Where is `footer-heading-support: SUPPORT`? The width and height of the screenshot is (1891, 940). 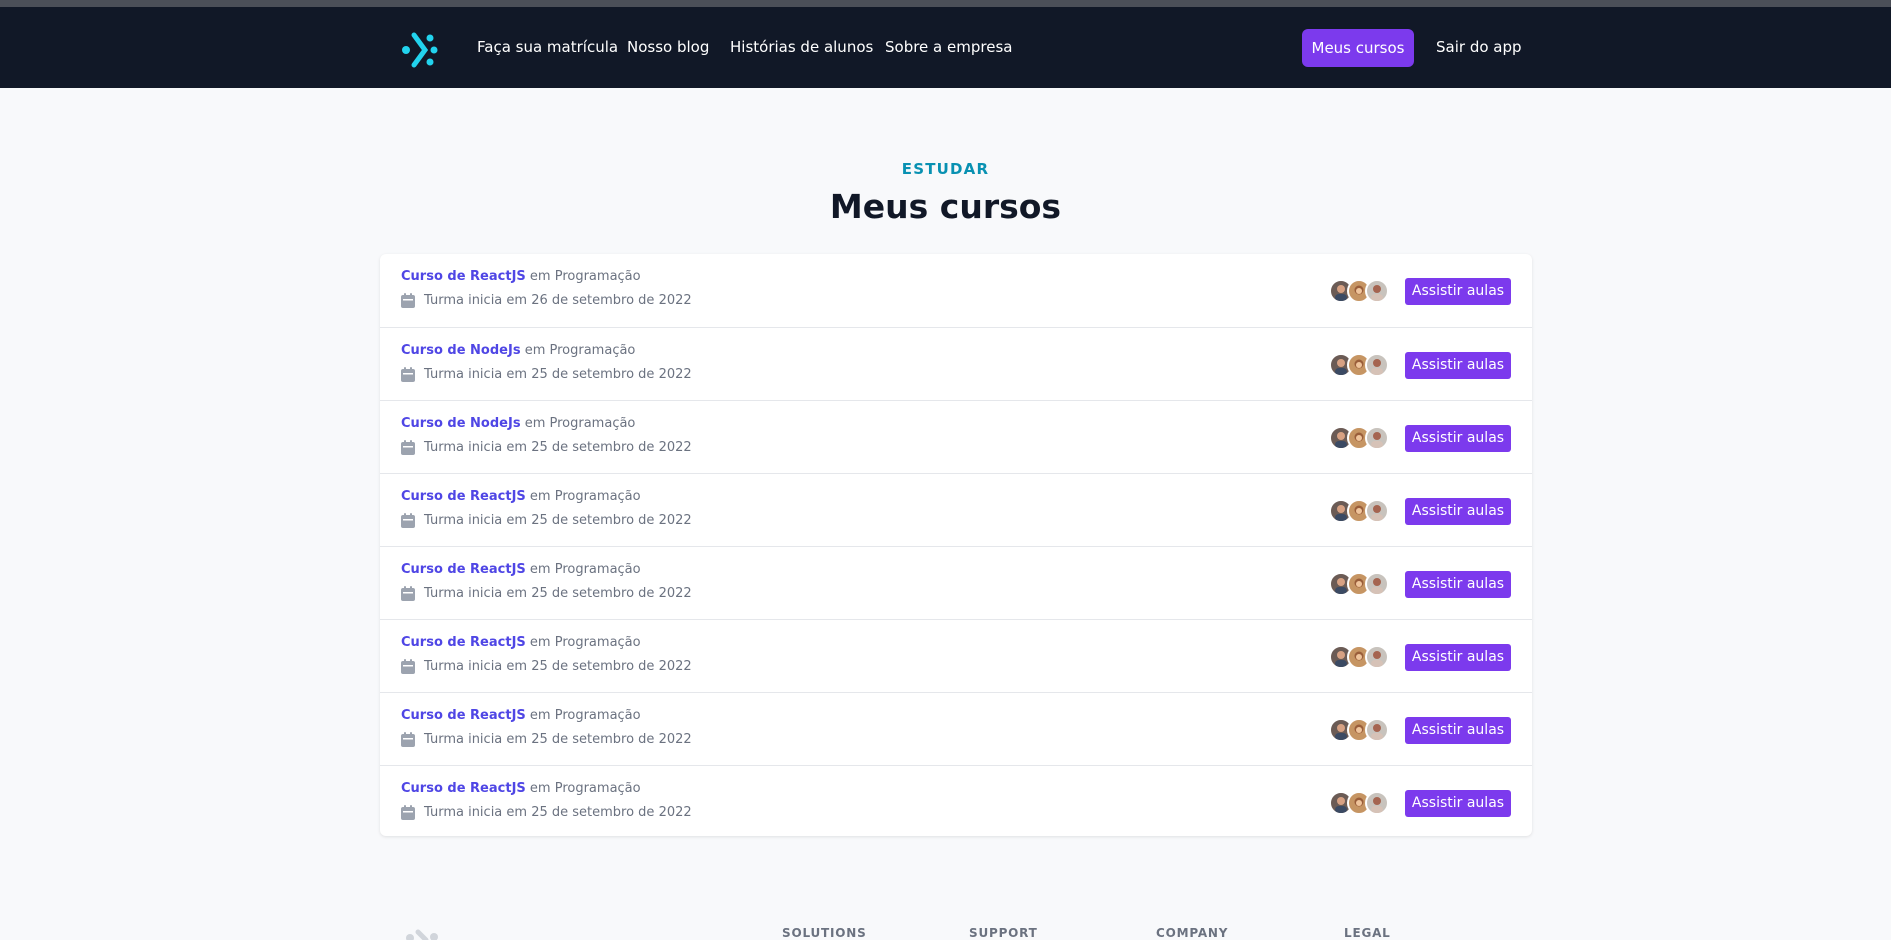 footer-heading-support: SUPPORT is located at coordinates (1003, 933).